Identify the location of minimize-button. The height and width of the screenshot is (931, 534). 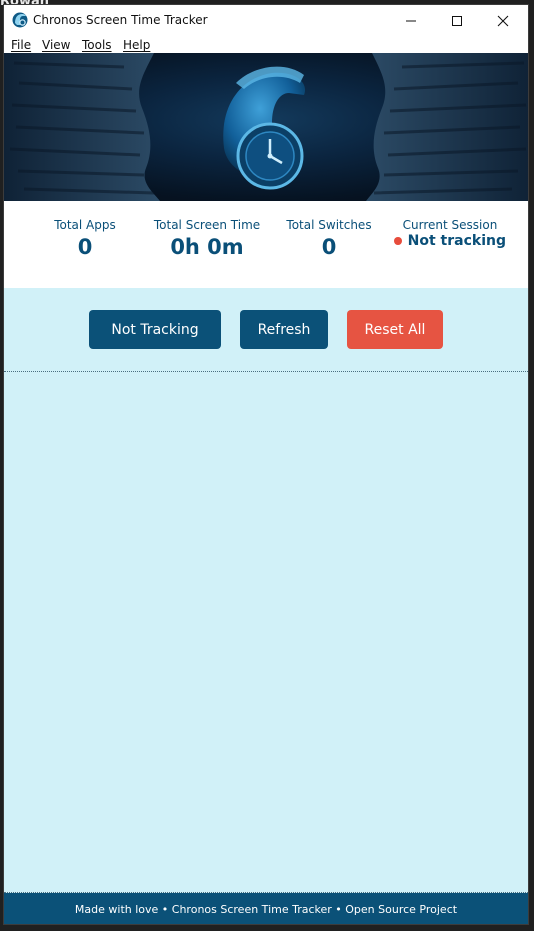
(411, 21).